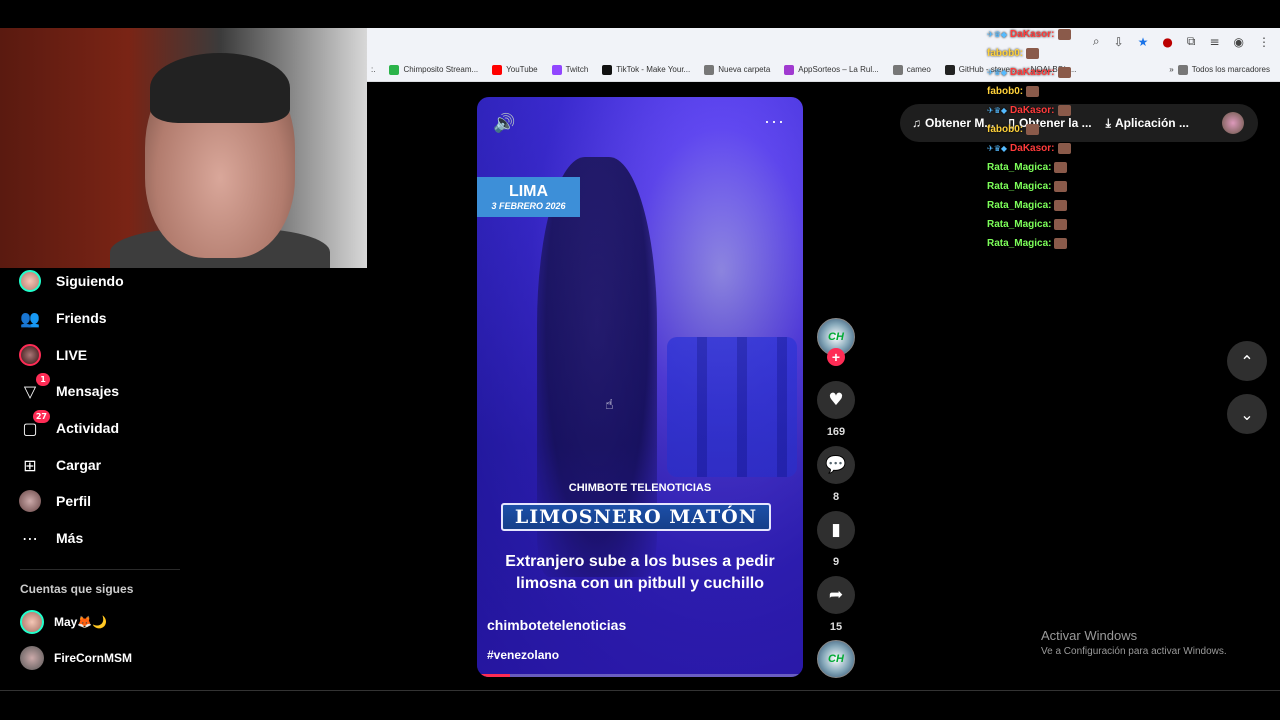 The image size is (1280, 720). I want to click on messages-badge: 1, so click(43, 379).